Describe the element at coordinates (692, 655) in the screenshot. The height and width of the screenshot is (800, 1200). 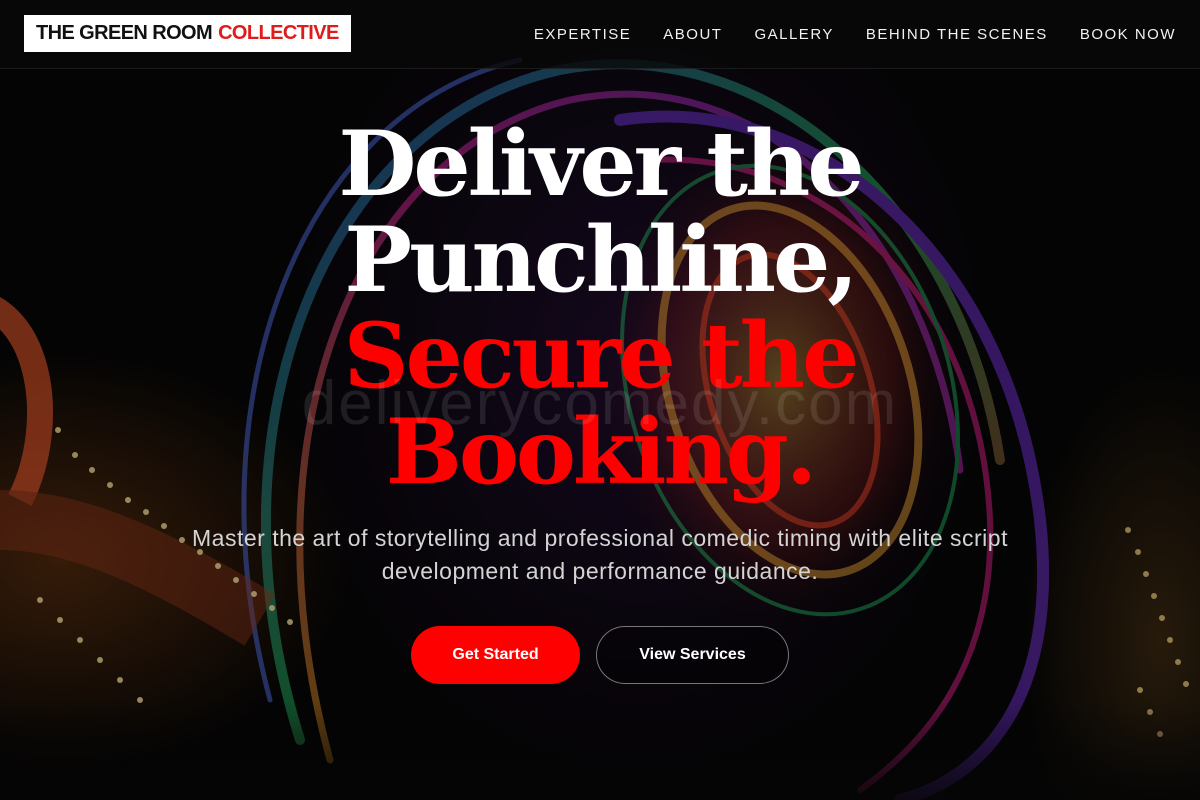
I see `view-services-button: View Services` at that location.